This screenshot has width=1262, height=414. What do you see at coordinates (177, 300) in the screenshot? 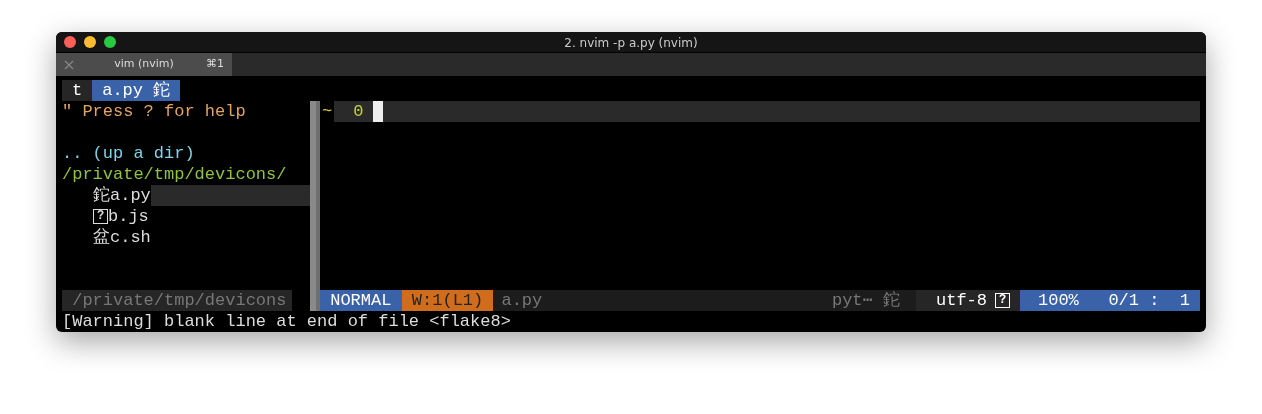
I see `tree-status: /private/tmp/devicons` at bounding box center [177, 300].